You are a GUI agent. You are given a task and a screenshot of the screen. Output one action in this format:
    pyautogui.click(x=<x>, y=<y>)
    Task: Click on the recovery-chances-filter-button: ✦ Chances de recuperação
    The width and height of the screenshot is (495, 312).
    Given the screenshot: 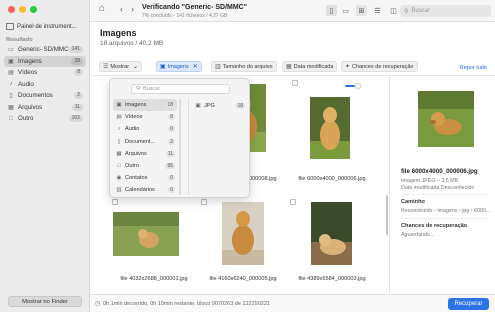 What is the action you would take?
    pyautogui.click(x=379, y=66)
    